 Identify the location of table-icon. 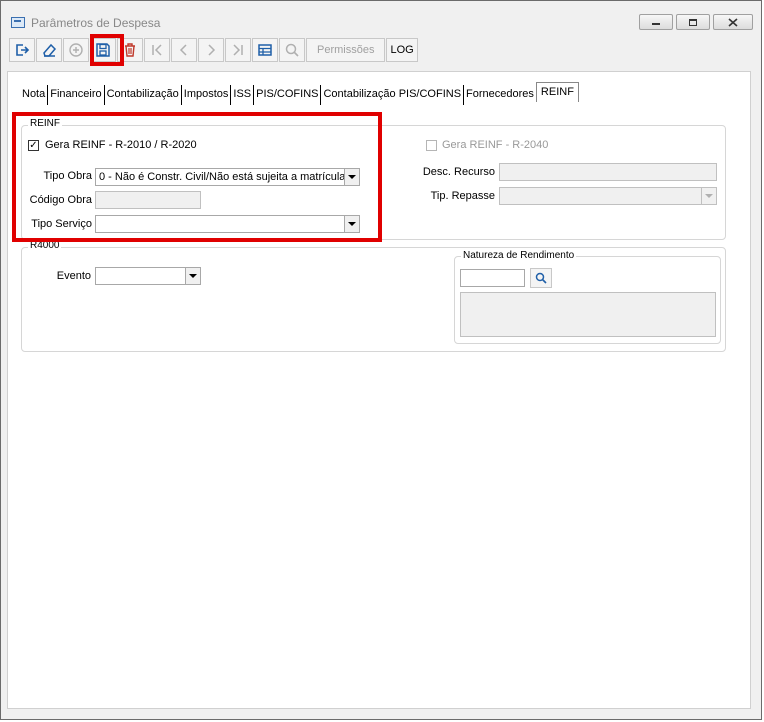
(265, 50).